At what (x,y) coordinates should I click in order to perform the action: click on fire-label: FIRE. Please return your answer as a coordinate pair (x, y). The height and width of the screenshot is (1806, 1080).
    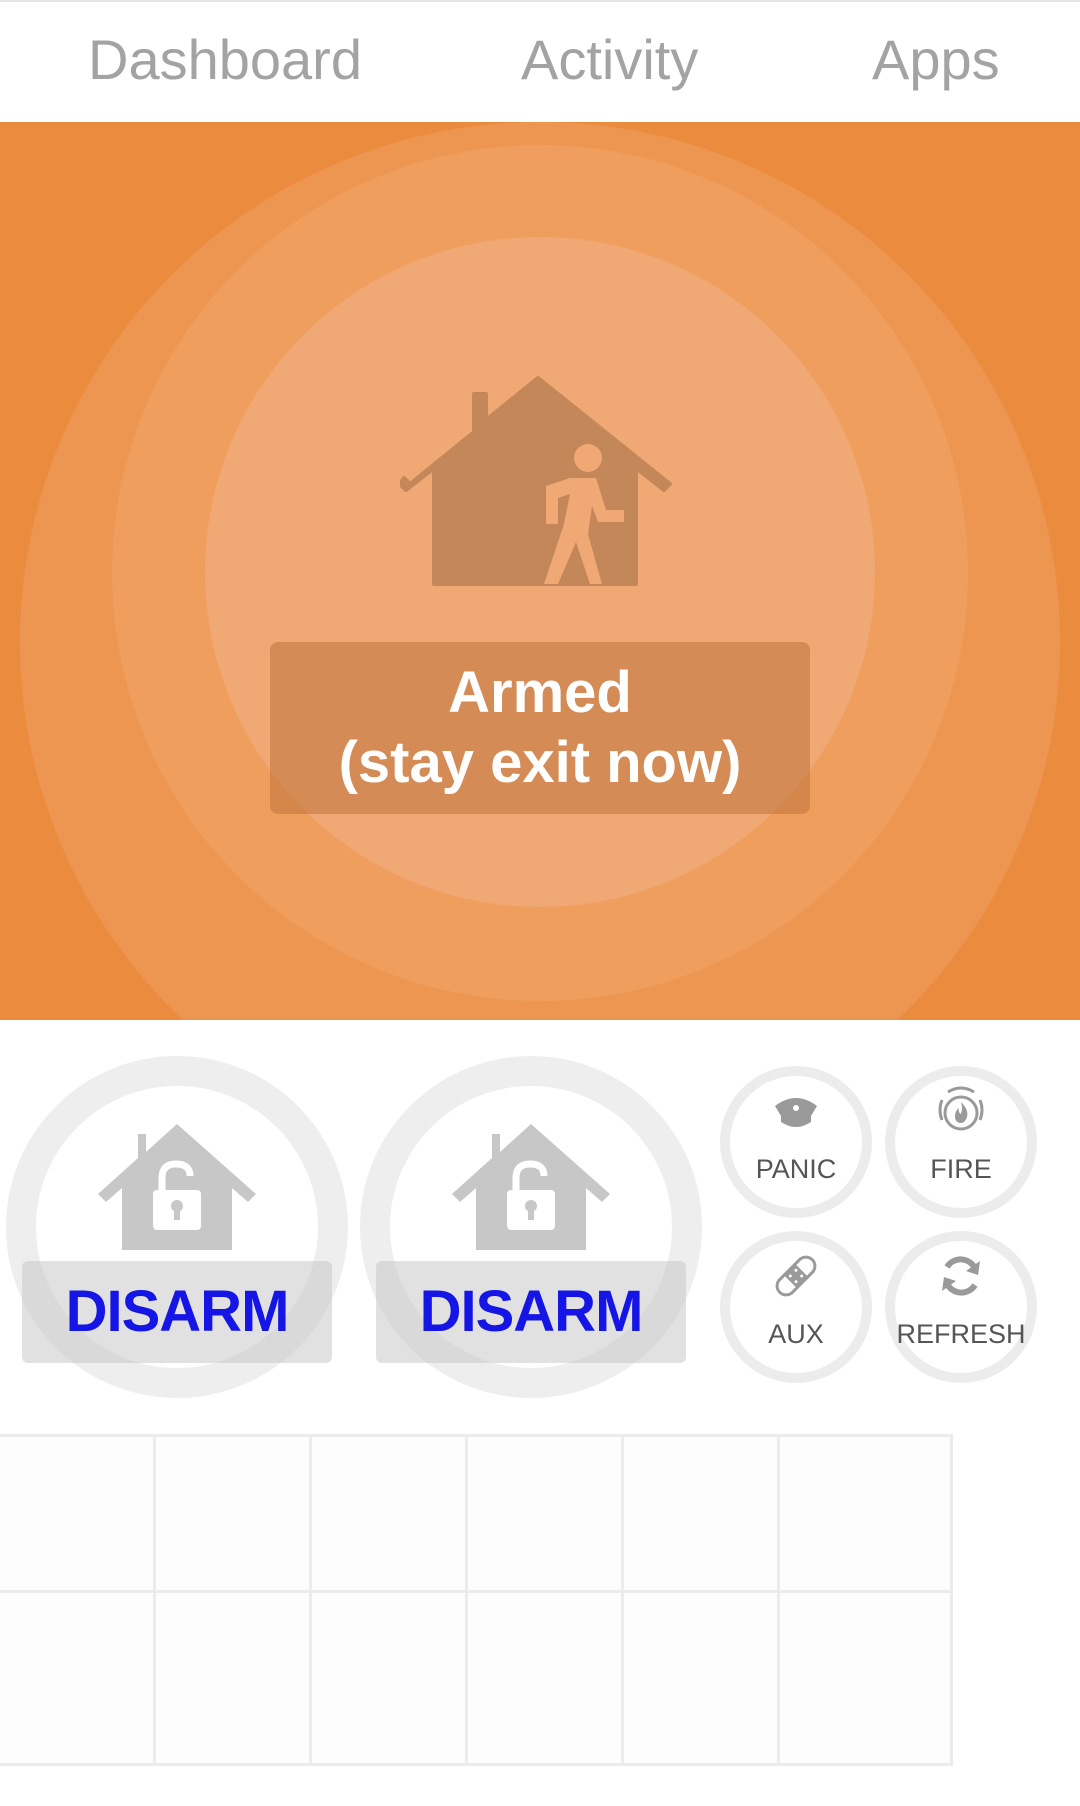
    Looking at the image, I should click on (961, 1169).